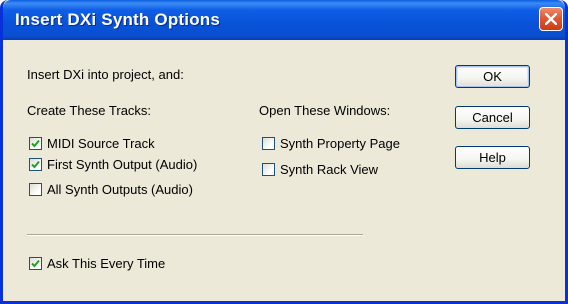 This screenshot has width=568, height=304. I want to click on all-synth-outputs-option: All Synth Outputs (Audio), so click(111, 189).